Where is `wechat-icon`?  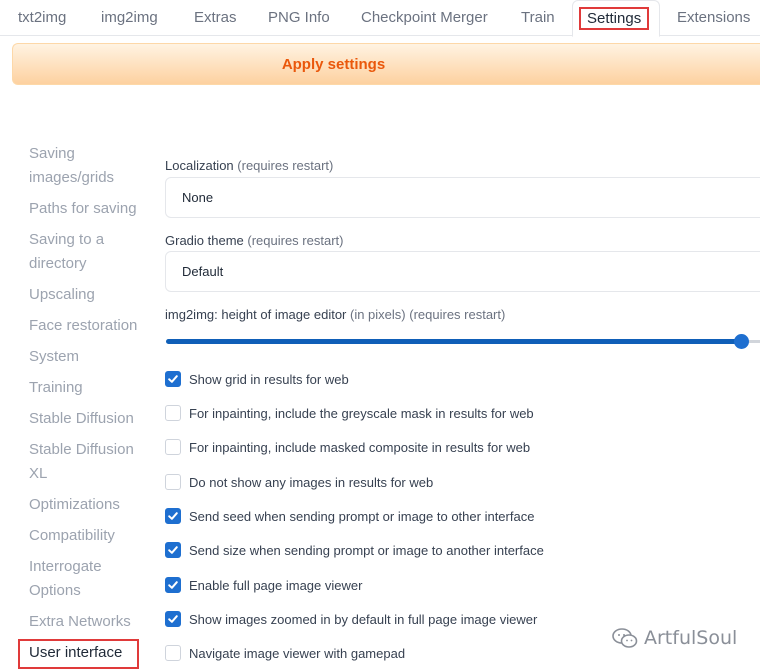 wechat-icon is located at coordinates (625, 638).